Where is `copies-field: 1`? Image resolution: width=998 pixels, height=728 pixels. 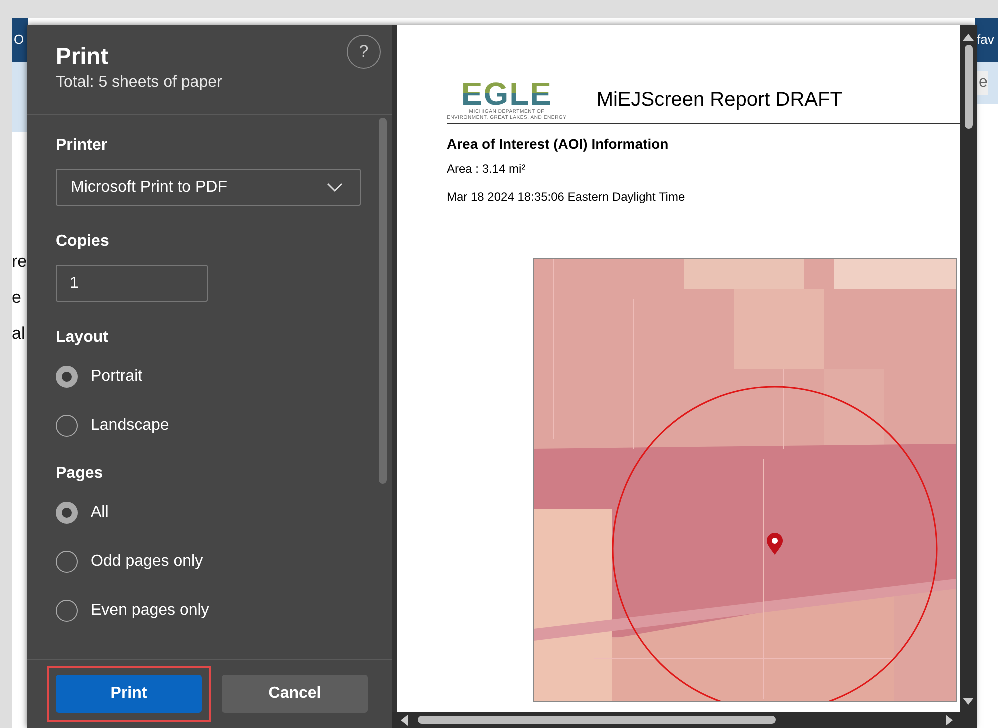 copies-field: 1 is located at coordinates (132, 283).